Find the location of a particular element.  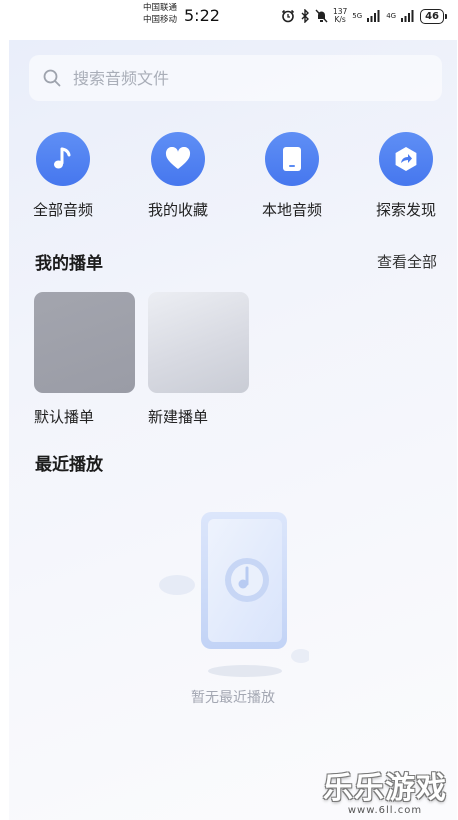

status-icons: 137 K/s 5G 4G 46 is located at coordinates (364, 16).